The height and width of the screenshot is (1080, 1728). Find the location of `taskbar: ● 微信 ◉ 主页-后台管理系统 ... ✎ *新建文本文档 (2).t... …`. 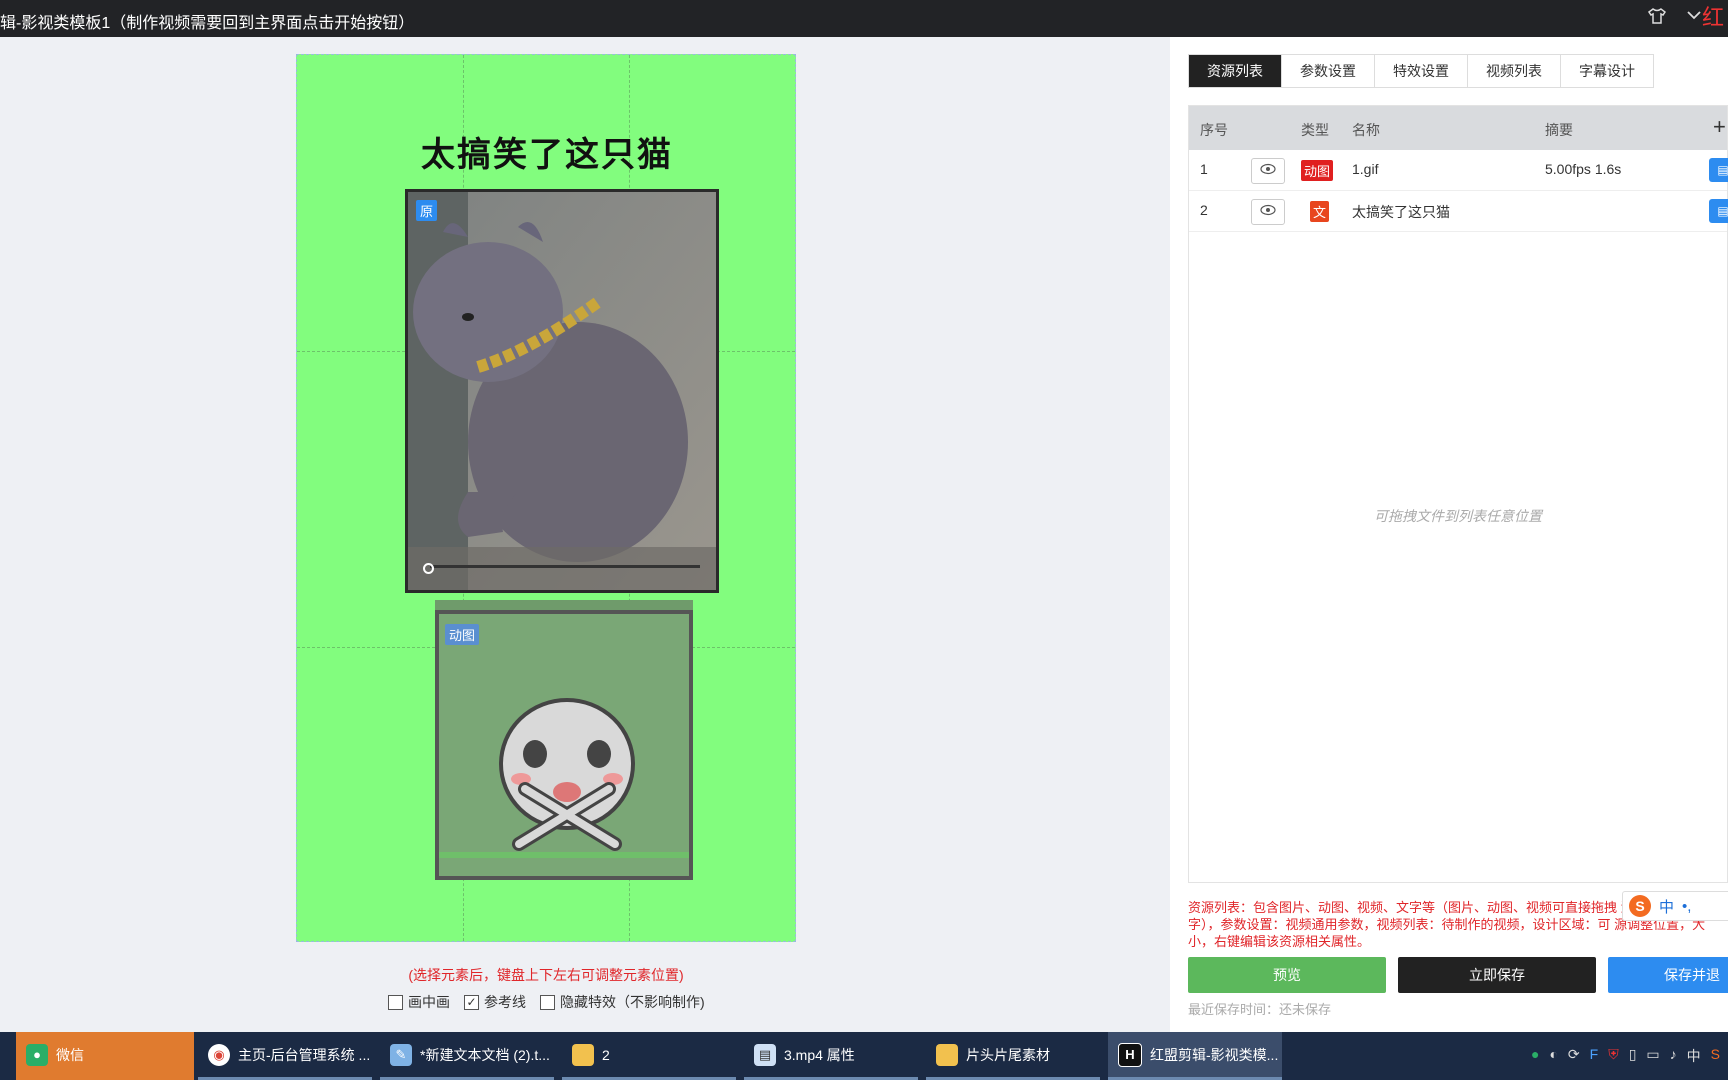

taskbar: ● 微信 ◉ 主页-后台管理系统 ... ✎ *新建文本文档 (2).t... … is located at coordinates (864, 1056).